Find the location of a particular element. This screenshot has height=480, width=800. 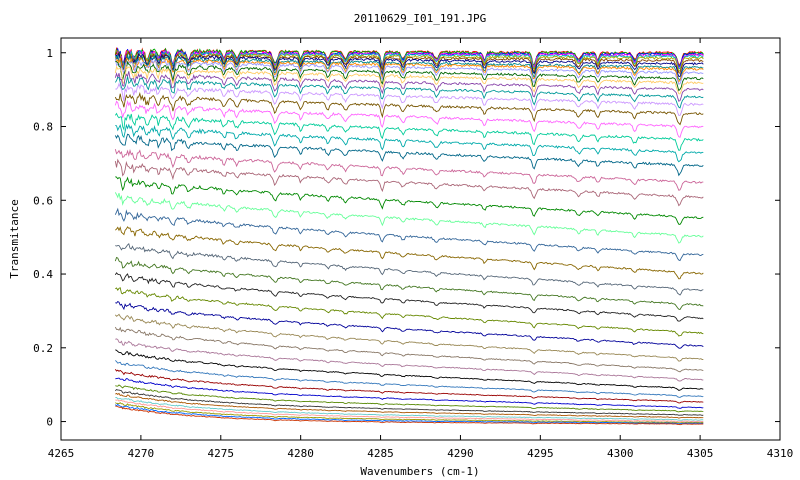

chart-title: 20110629_I01_191.JPG is located at coordinates (420, 18).